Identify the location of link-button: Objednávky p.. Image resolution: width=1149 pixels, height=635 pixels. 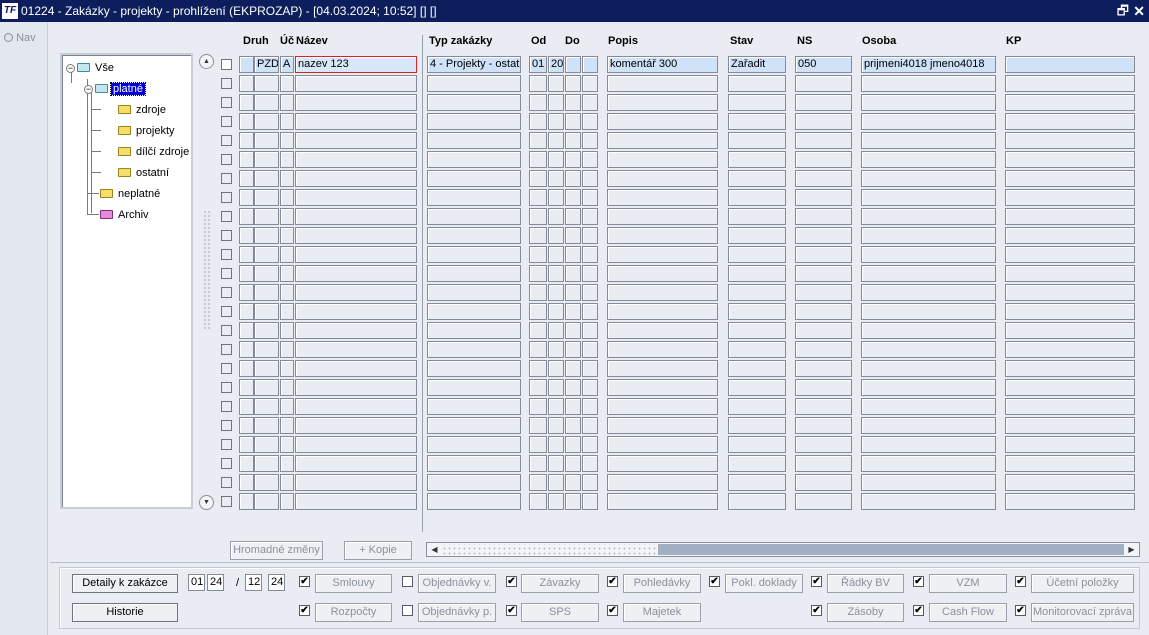
(457, 612).